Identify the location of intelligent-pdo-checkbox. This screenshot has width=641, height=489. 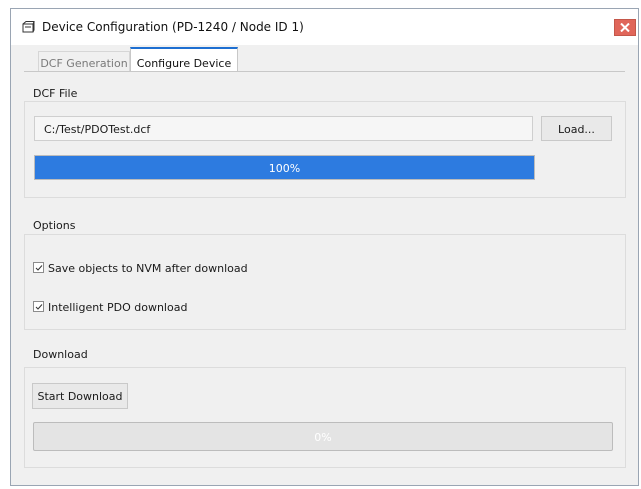
(38, 306).